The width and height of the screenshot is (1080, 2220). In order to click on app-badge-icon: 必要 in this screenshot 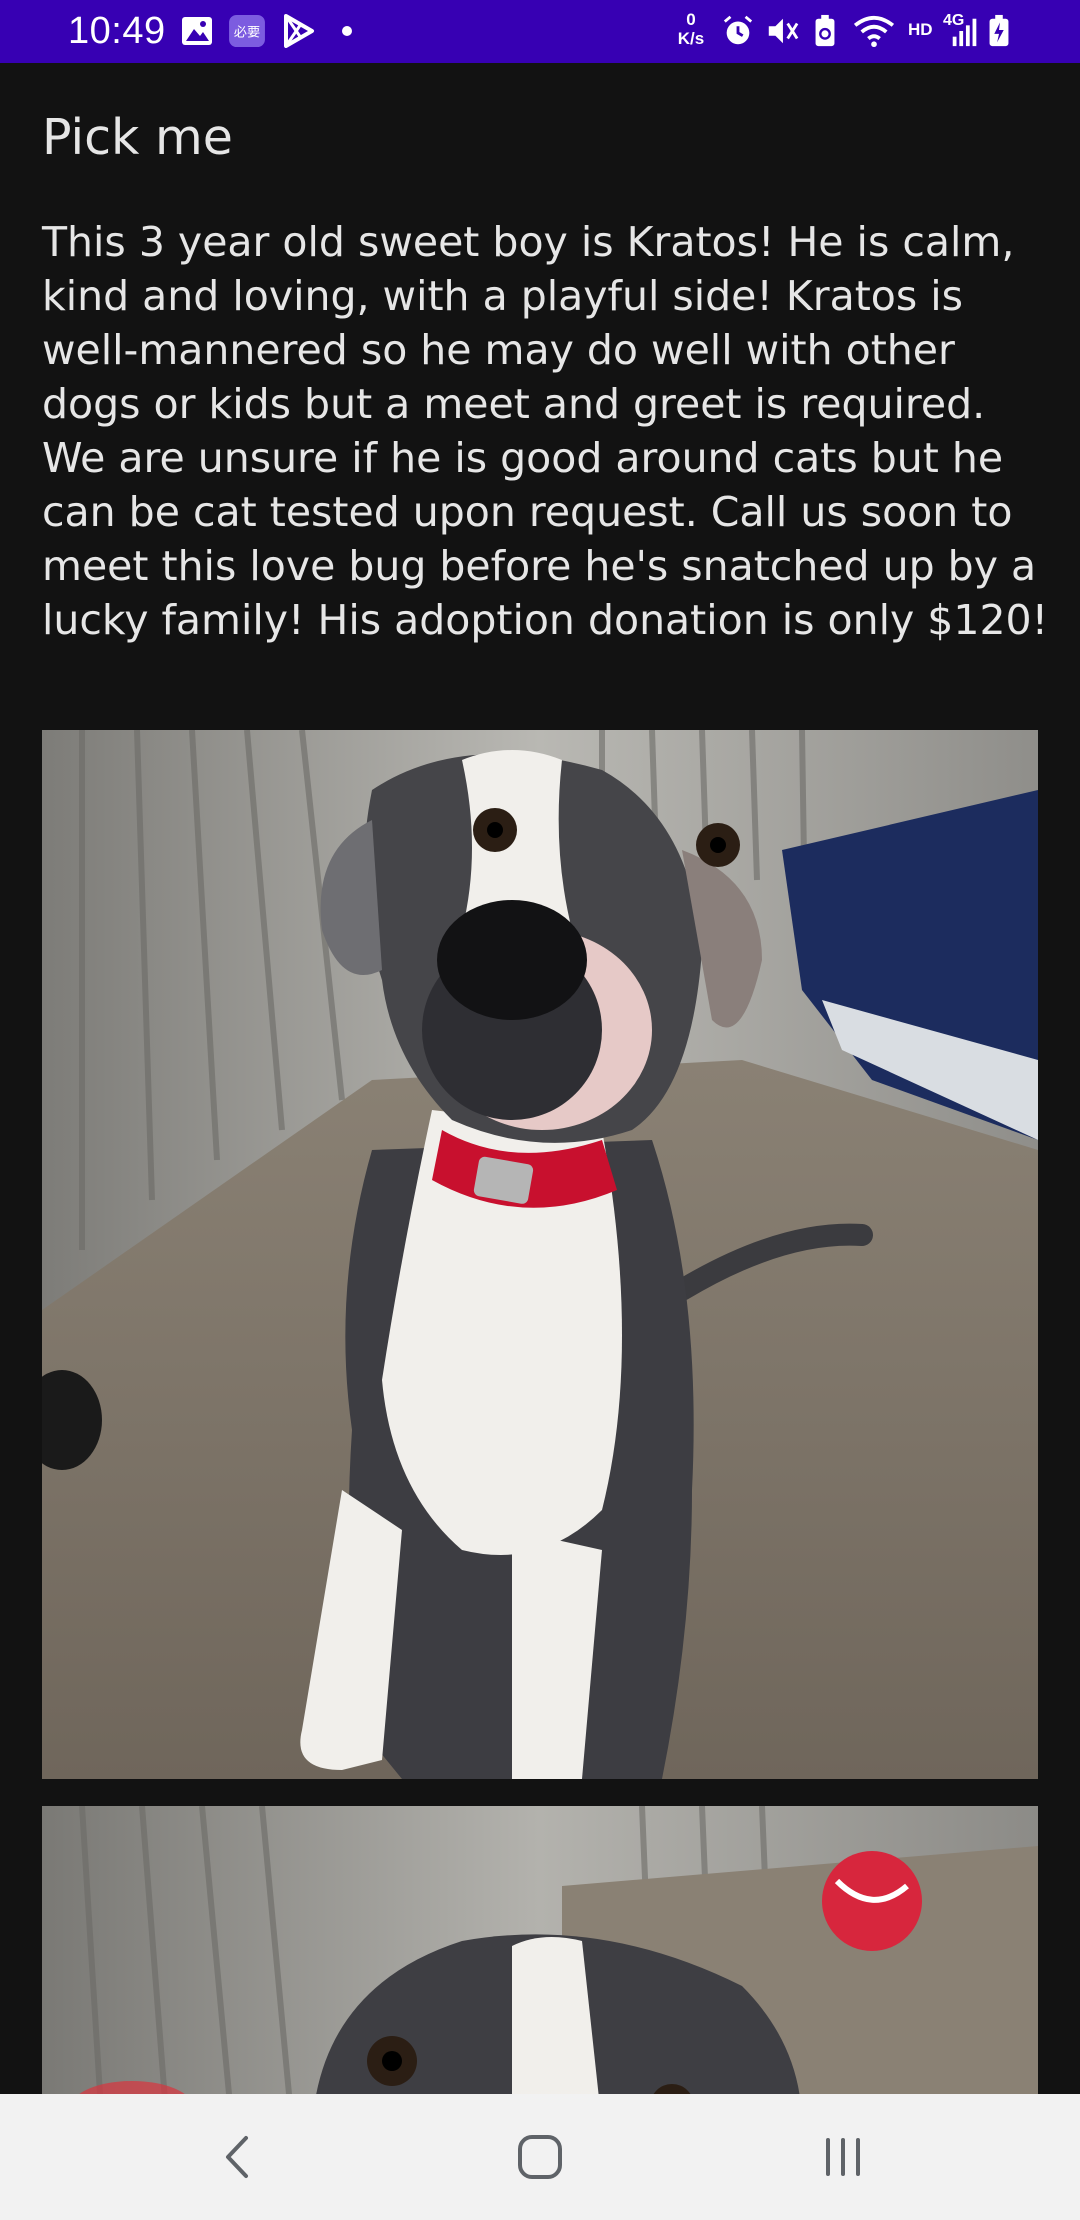, I will do `click(247, 31)`.